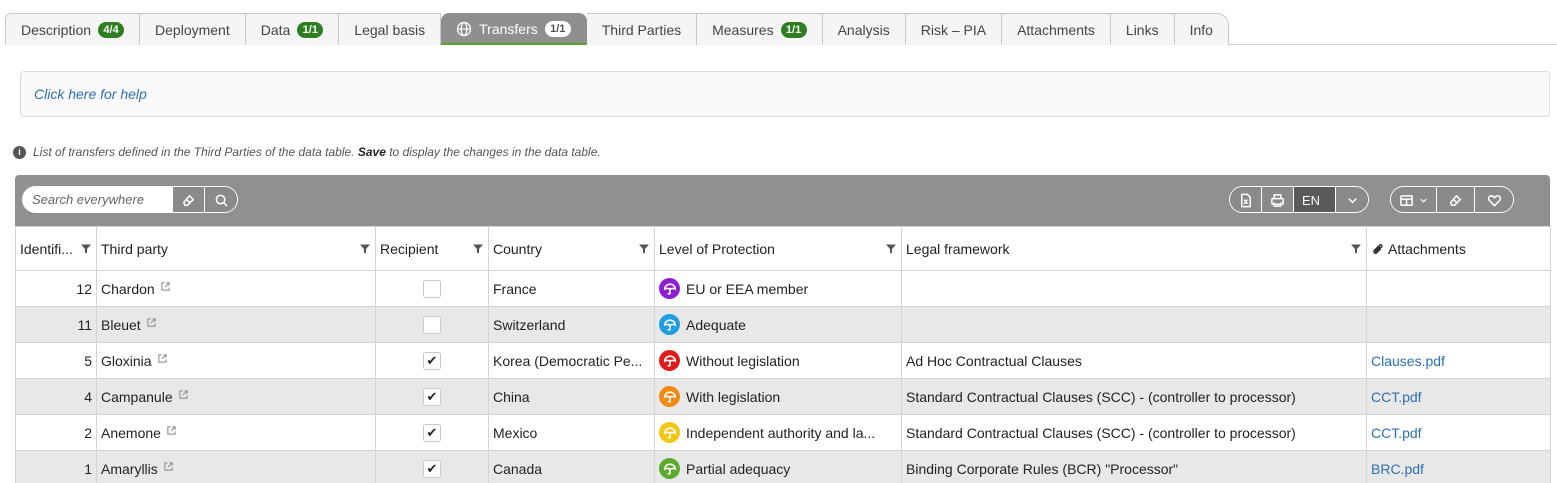 The height and width of the screenshot is (483, 1557). Describe the element at coordinates (121, 325) in the screenshot. I see `third-party-name: Bleuet` at that location.